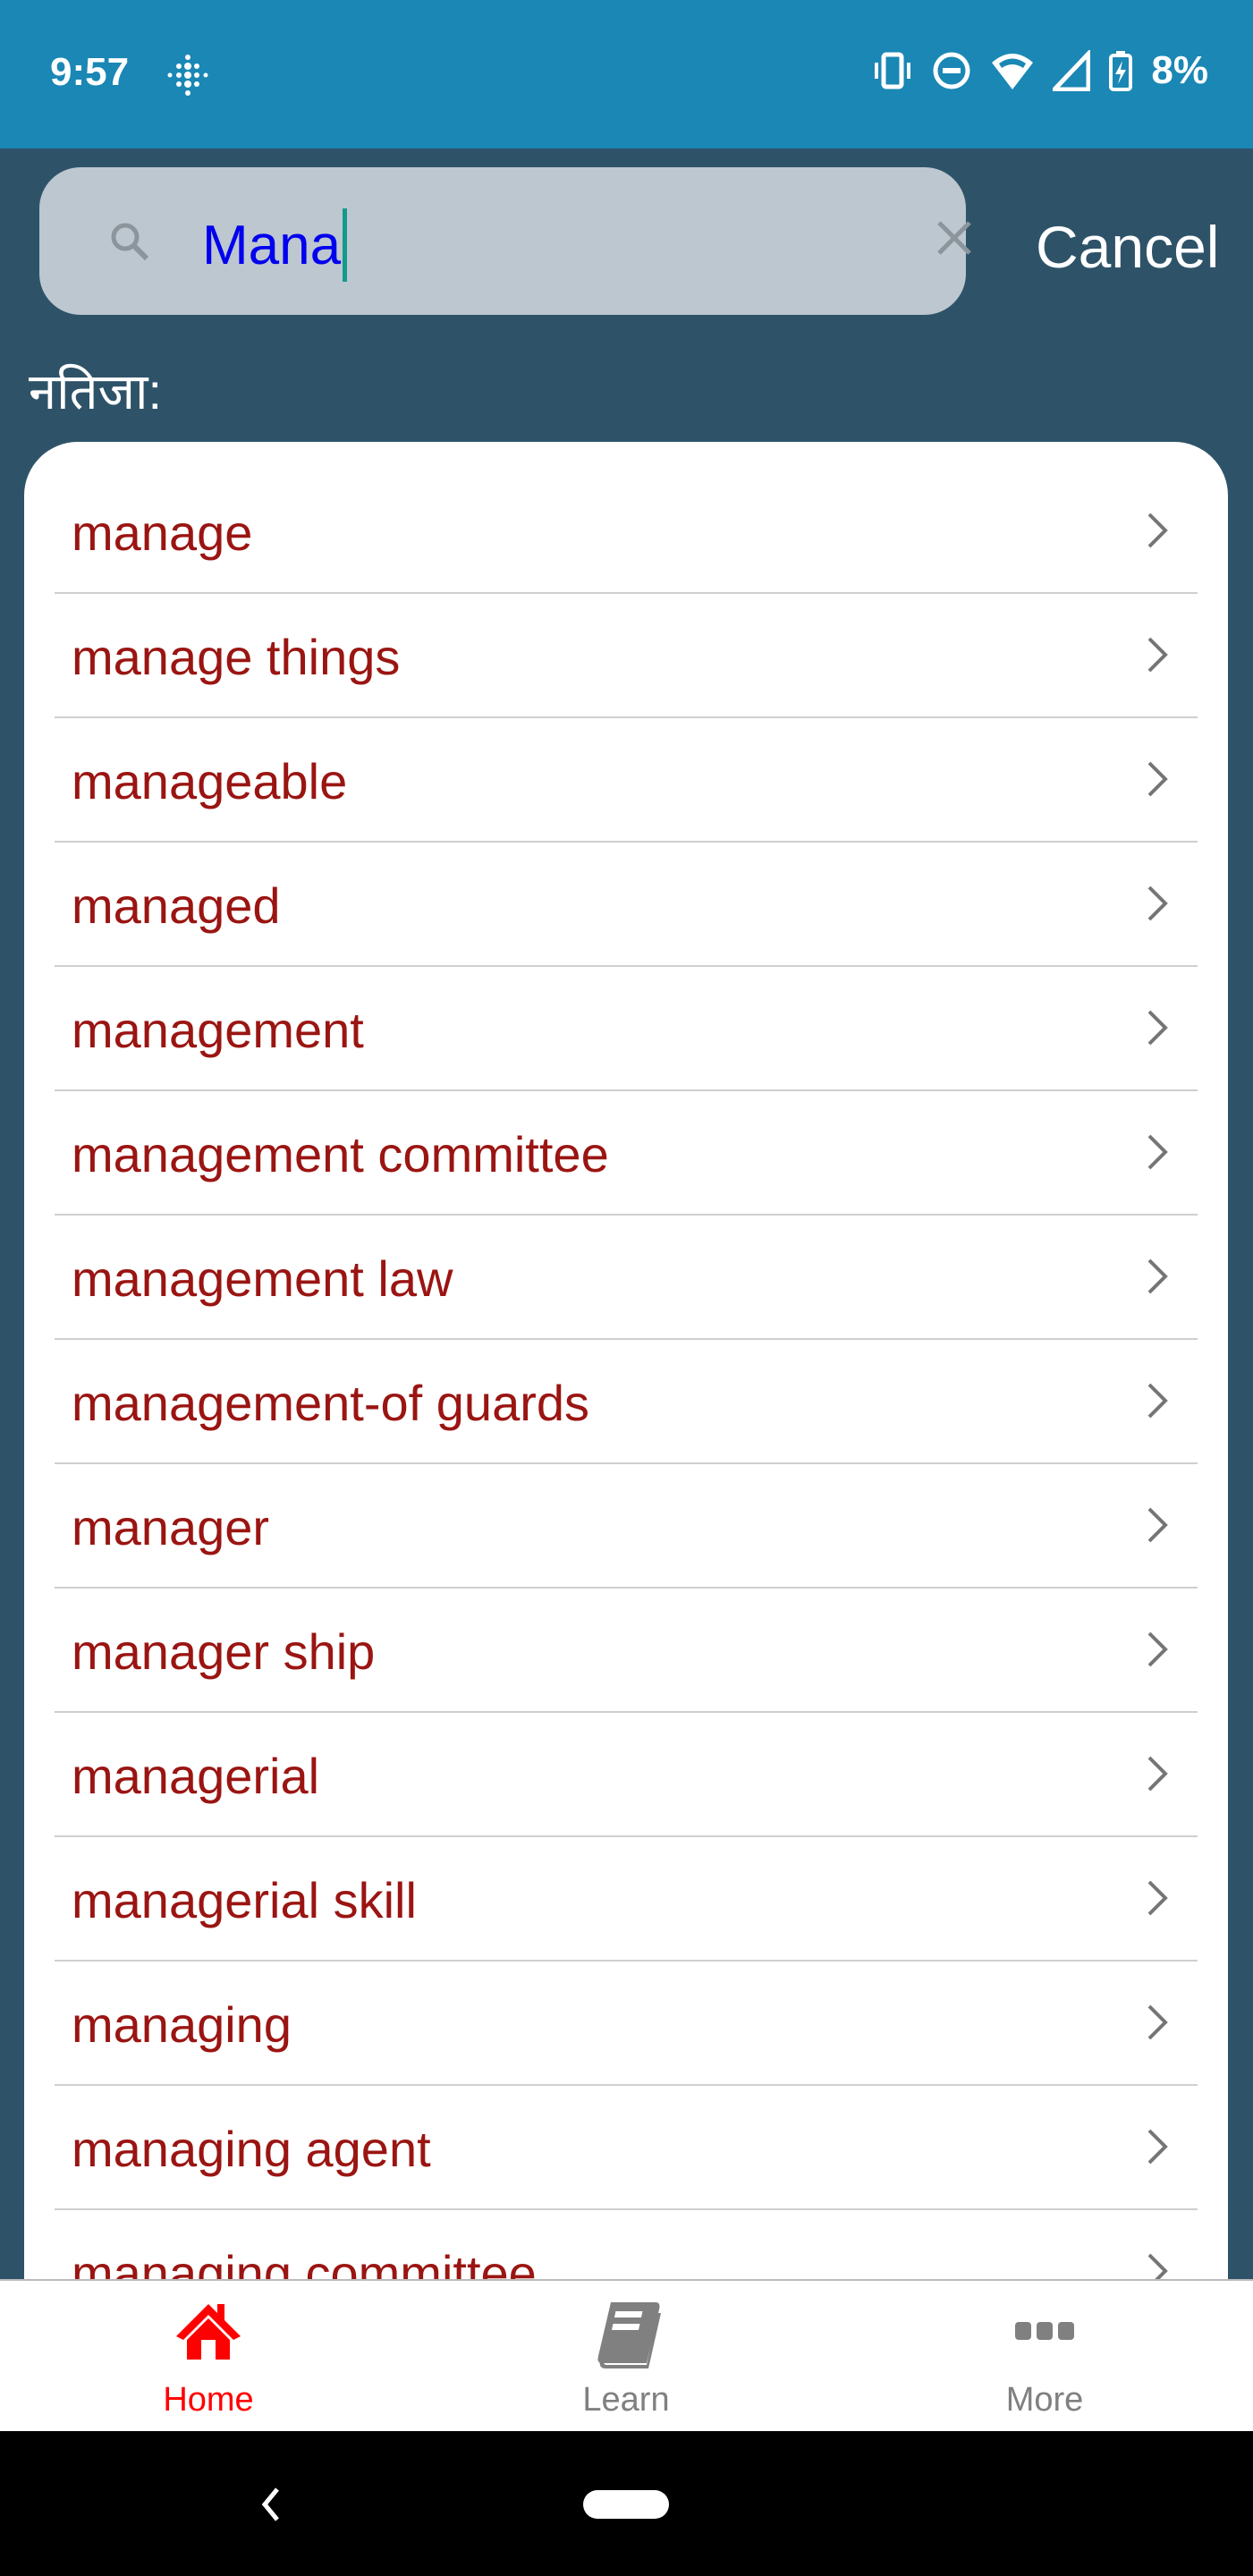 This screenshot has height=2576, width=1253. I want to click on list-item: management, so click(626, 1029).